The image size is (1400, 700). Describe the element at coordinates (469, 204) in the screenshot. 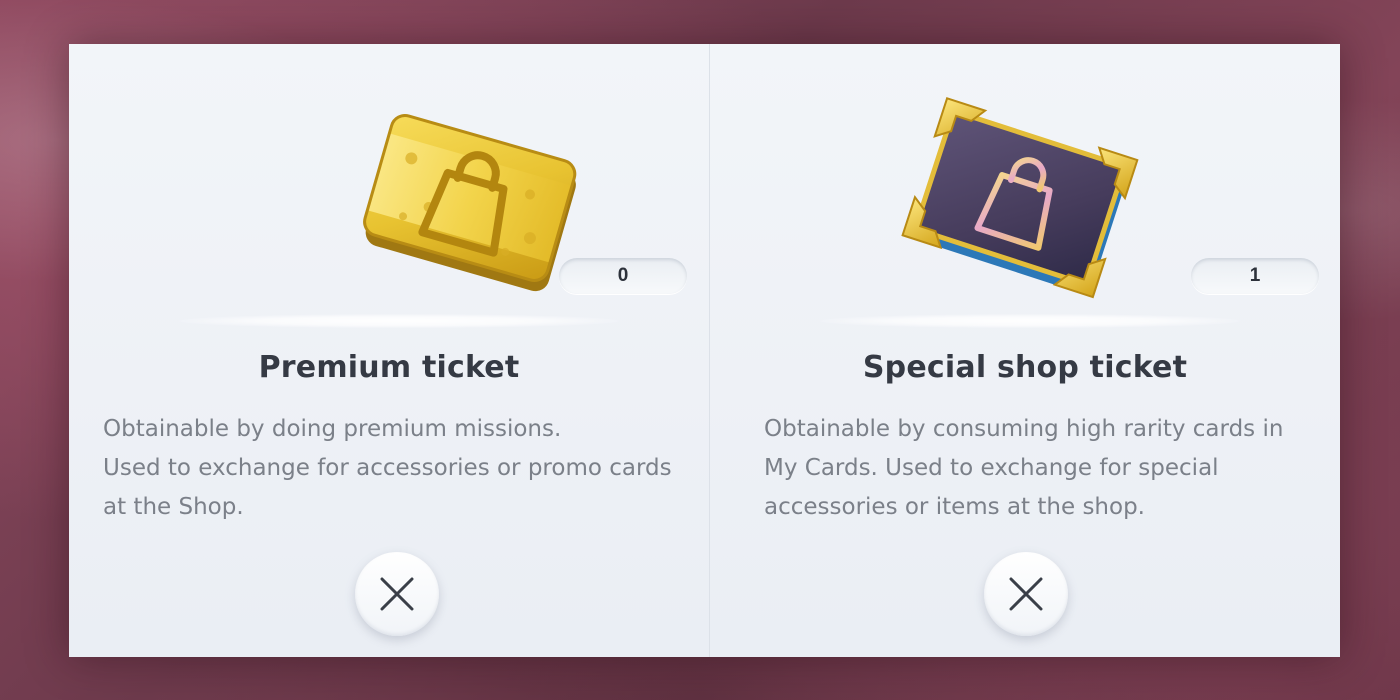

I see `premium-ticket-icon` at that location.